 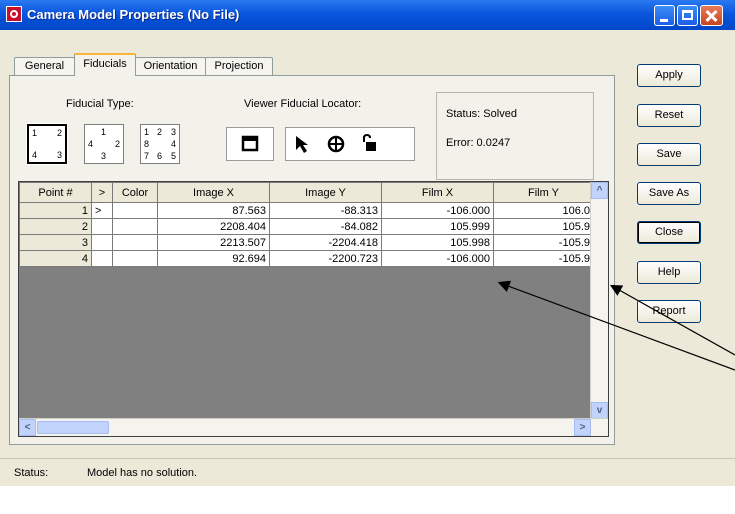 What do you see at coordinates (105, 64) in the screenshot?
I see `tab-fiducials: Fiducials` at bounding box center [105, 64].